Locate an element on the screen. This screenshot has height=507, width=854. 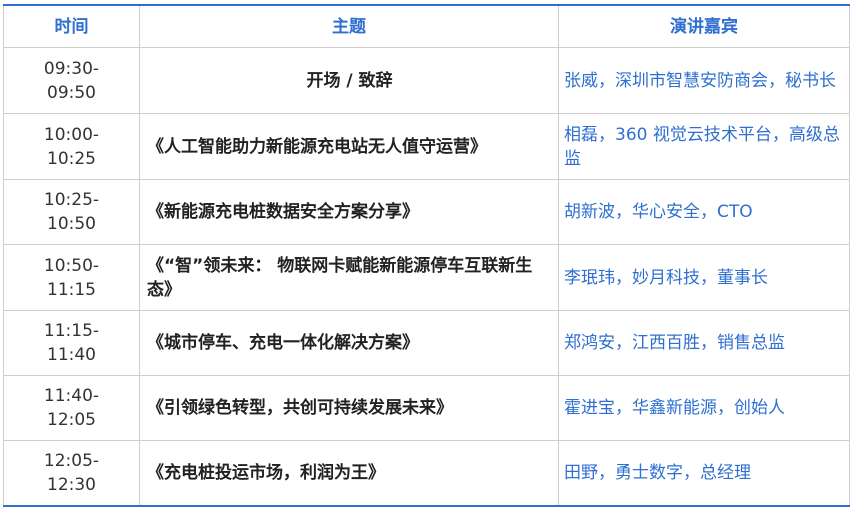
time-cell: 10:50- 11:15 is located at coordinates (71, 277).